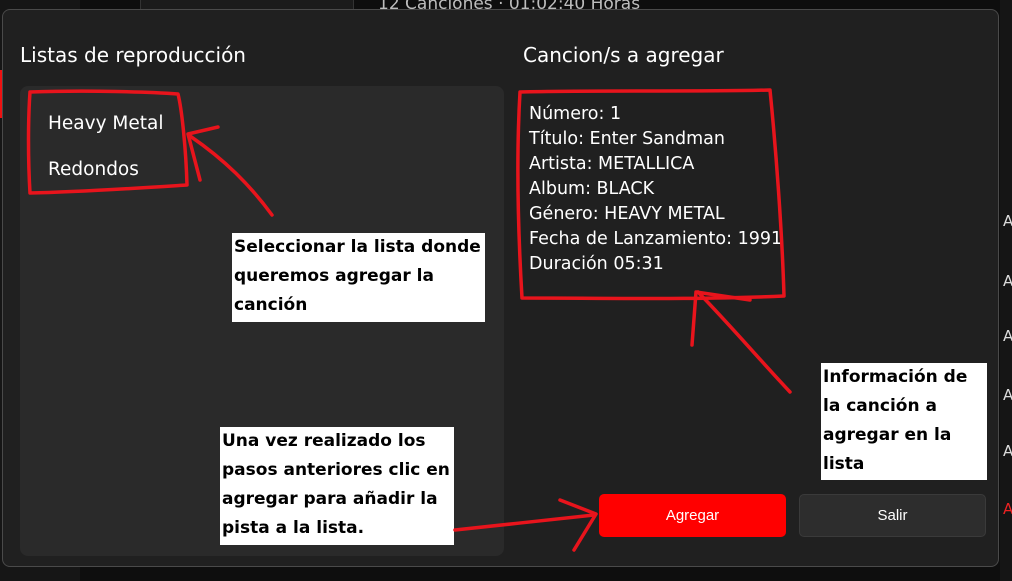 This screenshot has height=581, width=1012. Describe the element at coordinates (627, 139) in the screenshot. I see `song-title: Título: Enter Sandman` at that location.